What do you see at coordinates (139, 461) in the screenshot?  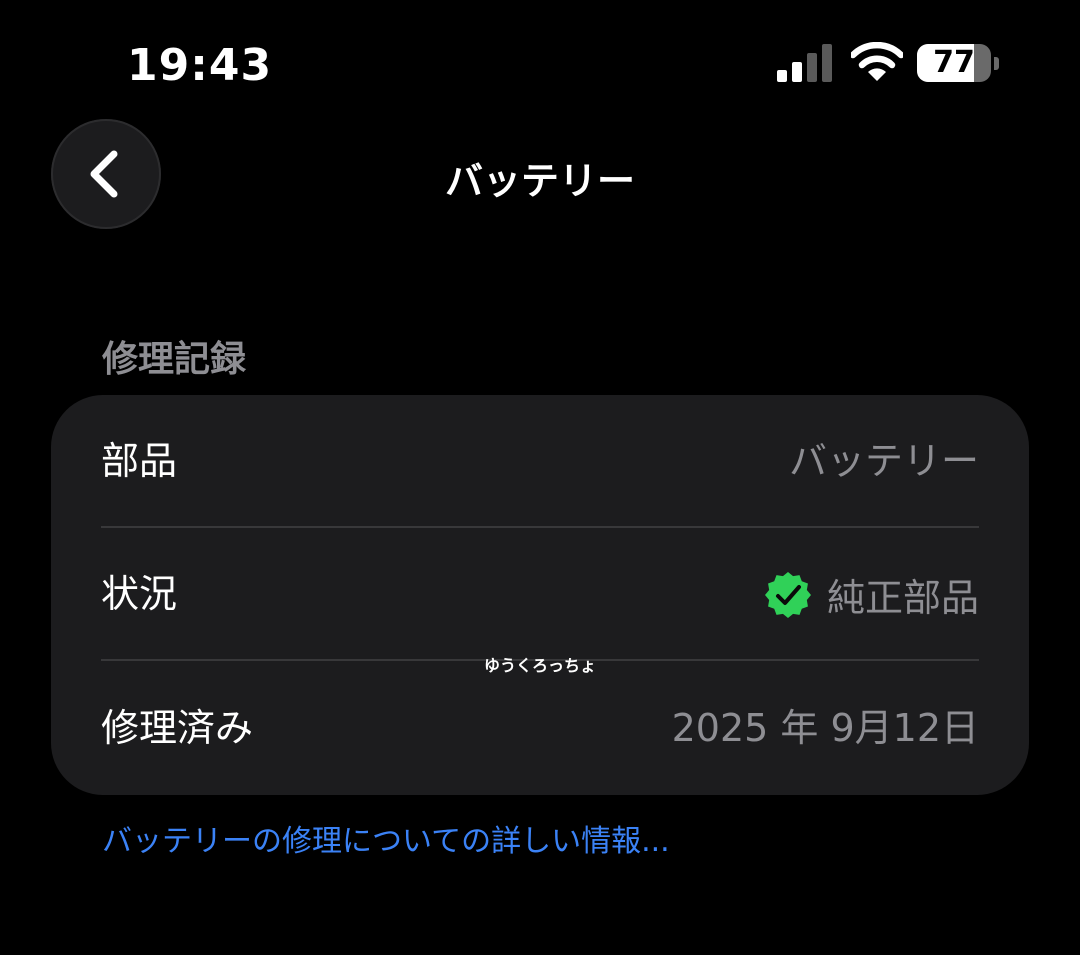 I see `row-label-part: 部品` at bounding box center [139, 461].